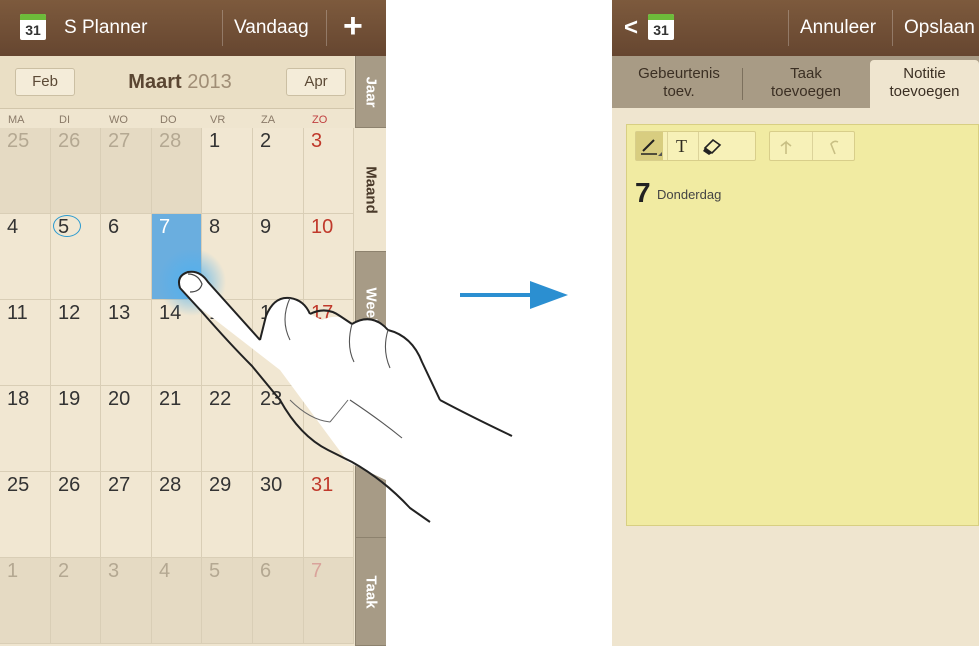 This screenshot has width=979, height=646. What do you see at coordinates (838, 28) in the screenshot?
I see `cancel-button: Annuleer` at bounding box center [838, 28].